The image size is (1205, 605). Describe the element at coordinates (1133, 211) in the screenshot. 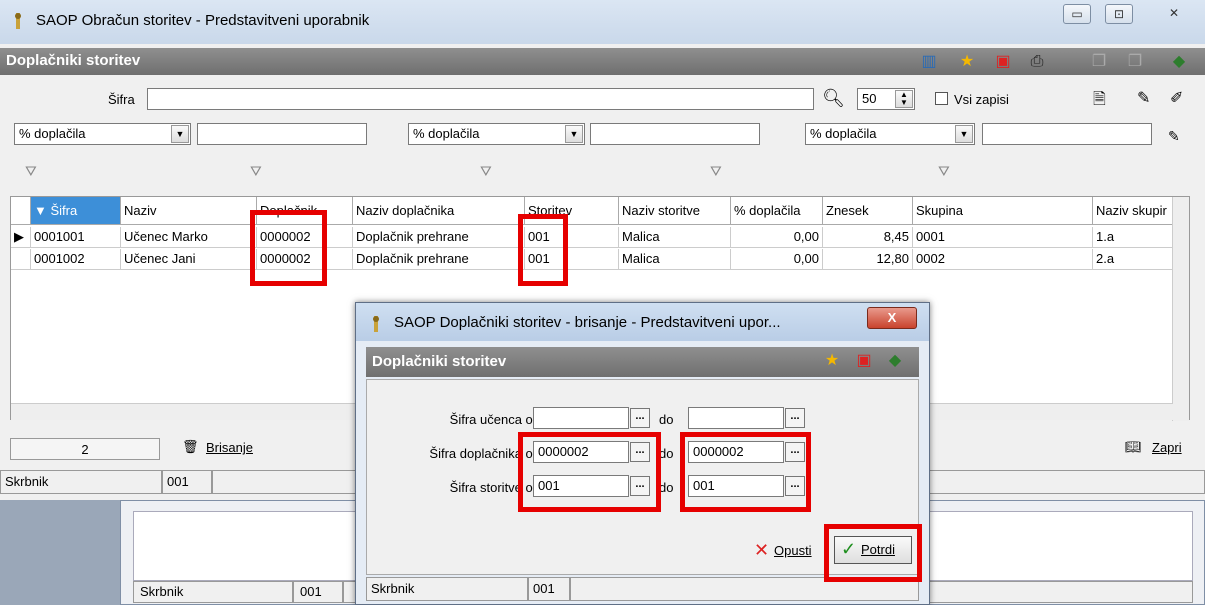

I see `column-header-naziv-skupine: Naziv skupir` at that location.